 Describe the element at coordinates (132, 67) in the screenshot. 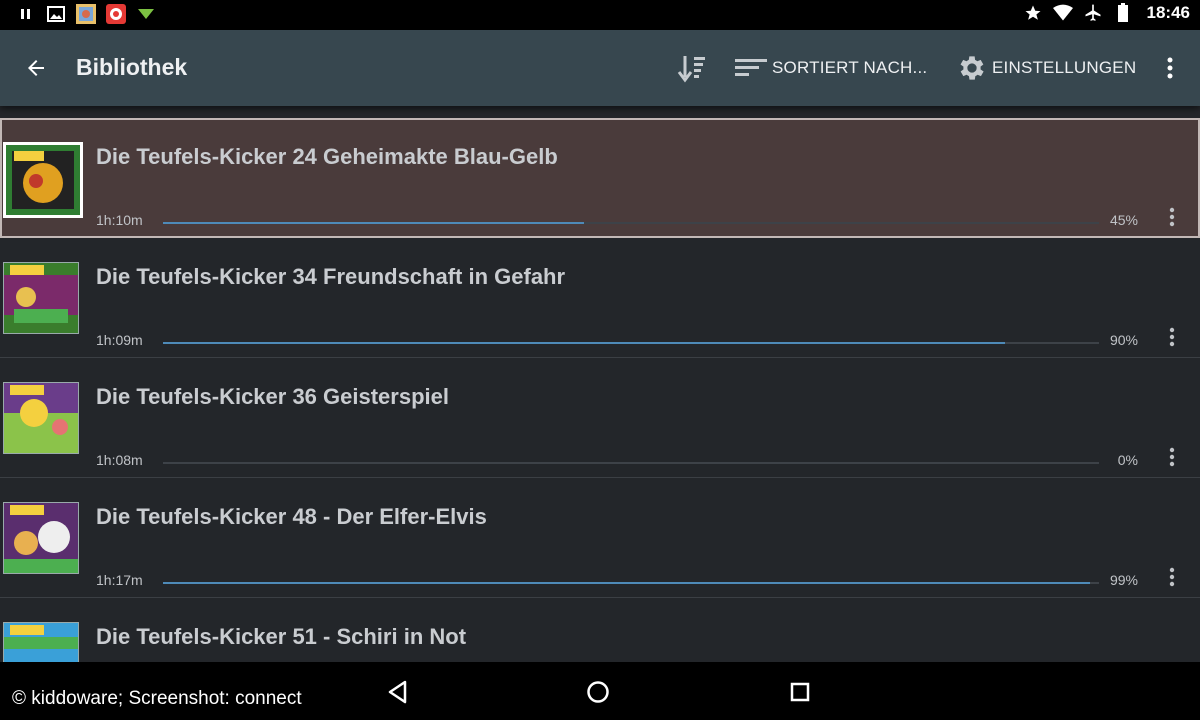

I see `page-title: Bibliothek` at that location.